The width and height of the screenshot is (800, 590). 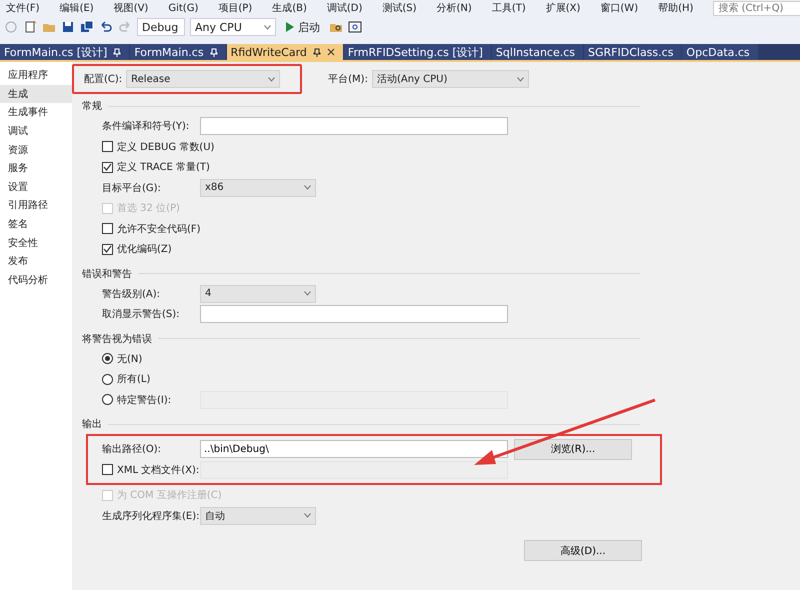 What do you see at coordinates (36, 242) in the screenshot?
I see `sidebar-item: 安全性` at bounding box center [36, 242].